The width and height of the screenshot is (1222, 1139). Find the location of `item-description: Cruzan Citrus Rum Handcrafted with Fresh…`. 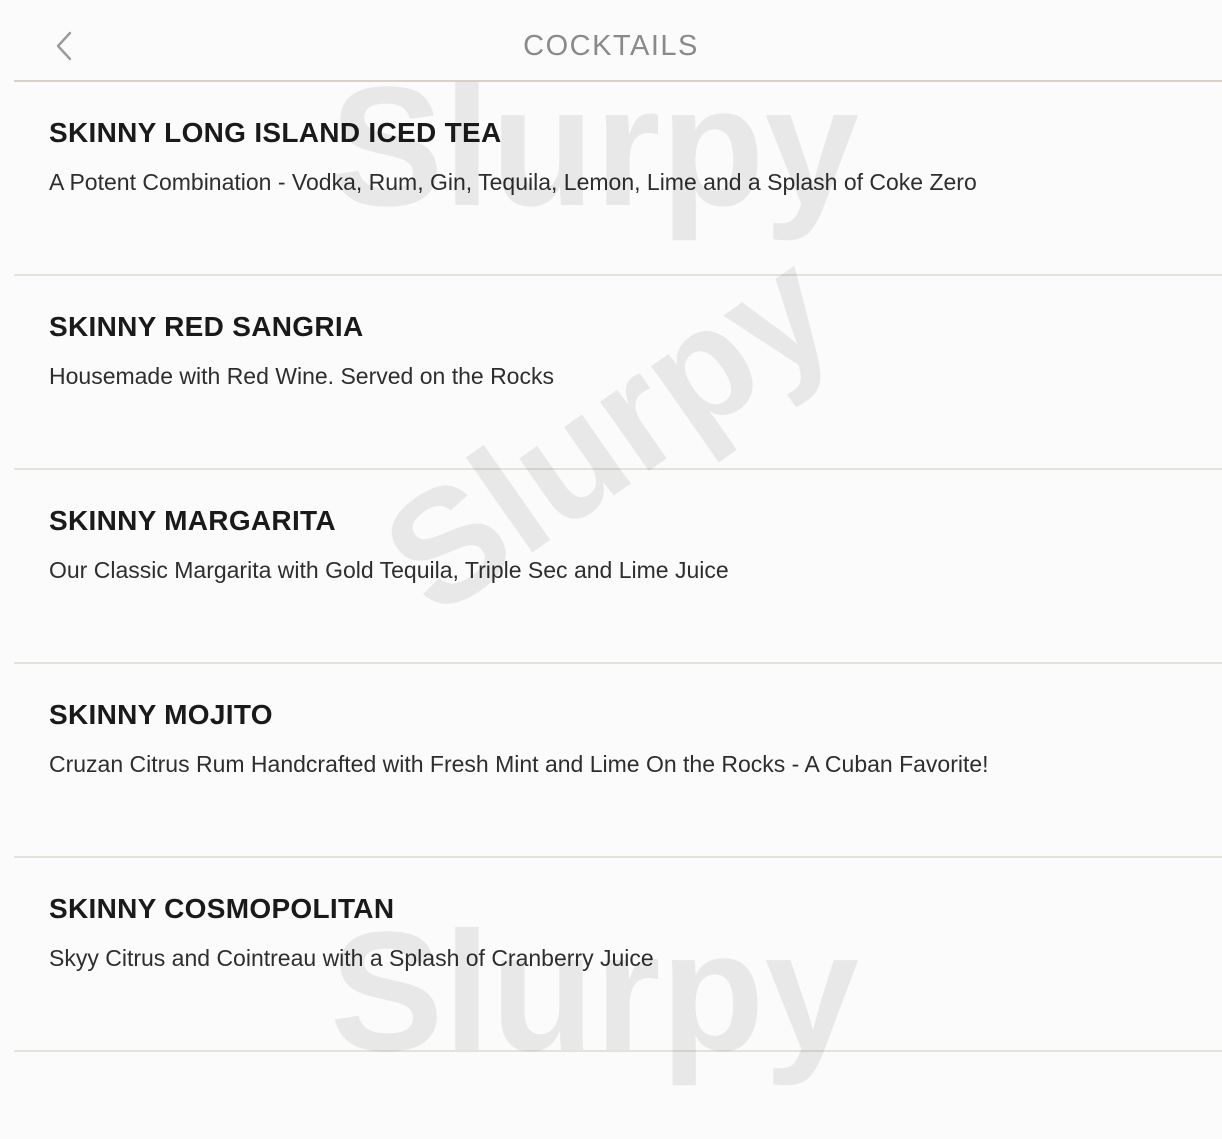

item-description: Cruzan Citrus Rum Handcrafted with Fresh… is located at coordinates (519, 764).